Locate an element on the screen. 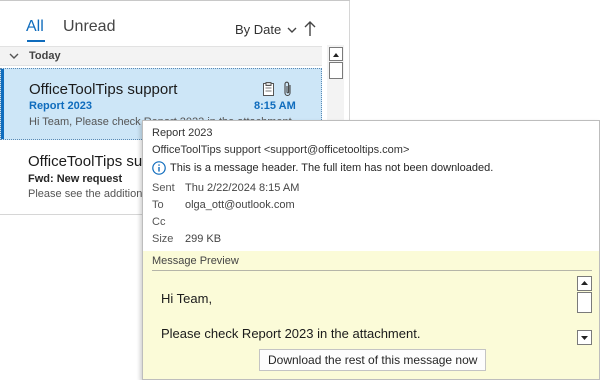 This screenshot has width=600, height=380. preview-scroll-thumb is located at coordinates (584, 302).